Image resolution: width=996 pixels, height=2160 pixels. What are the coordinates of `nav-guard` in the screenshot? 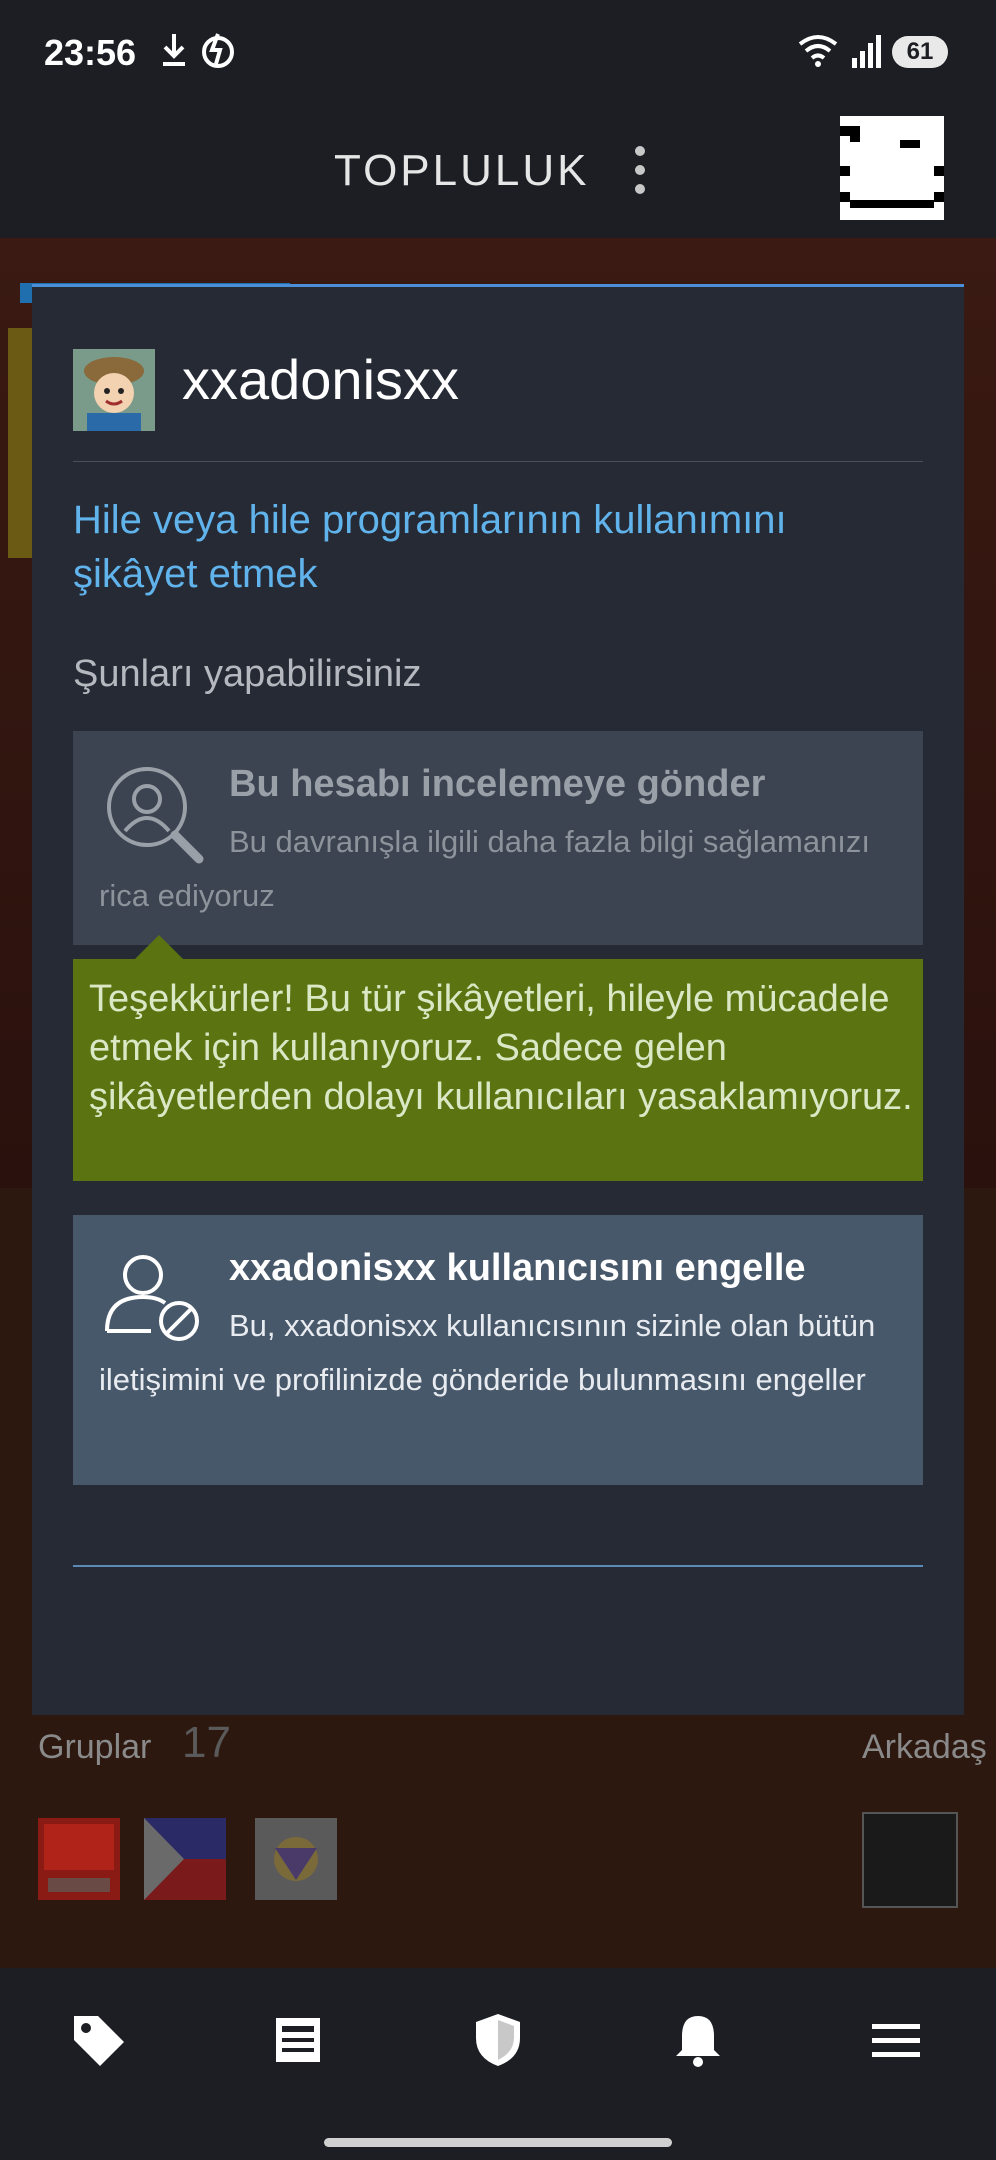 It's located at (498, 2040).